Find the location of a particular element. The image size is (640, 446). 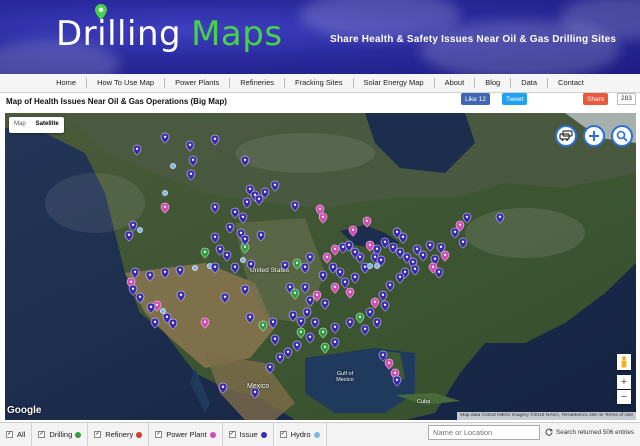

zoom-out-button: − is located at coordinates (624, 397).